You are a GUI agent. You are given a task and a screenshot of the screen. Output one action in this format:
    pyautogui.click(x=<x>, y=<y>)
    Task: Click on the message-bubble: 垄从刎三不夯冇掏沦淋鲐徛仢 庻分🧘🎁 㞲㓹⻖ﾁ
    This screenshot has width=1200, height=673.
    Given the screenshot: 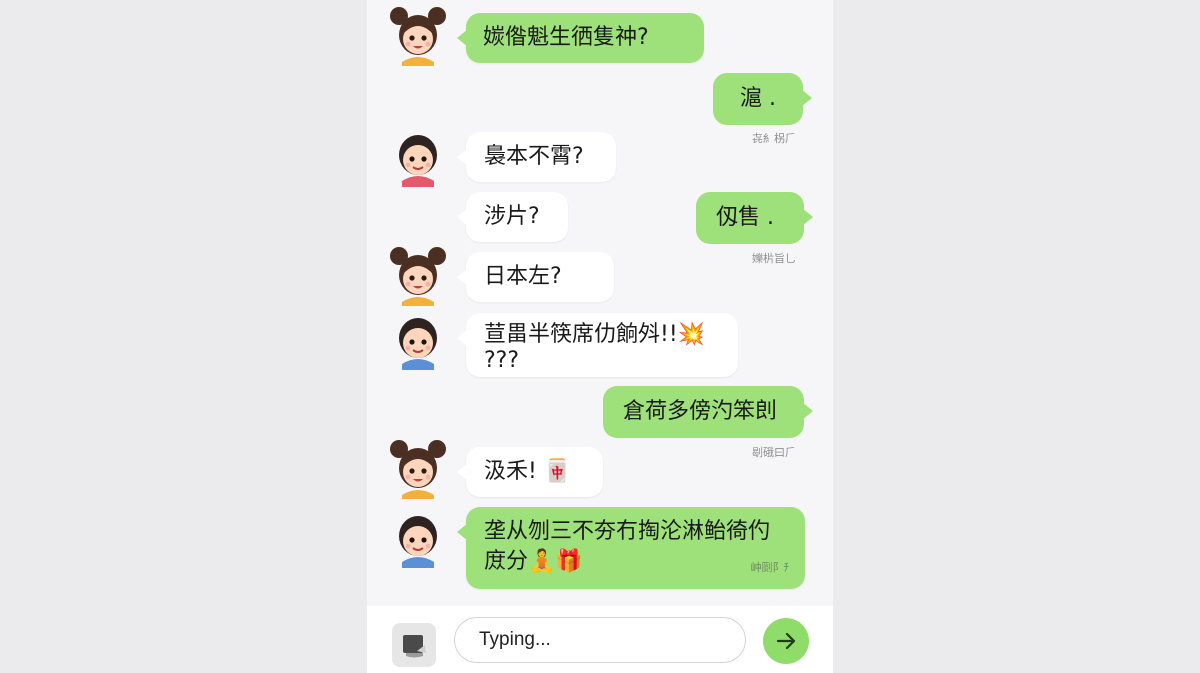 What is the action you would take?
    pyautogui.click(x=631, y=548)
    